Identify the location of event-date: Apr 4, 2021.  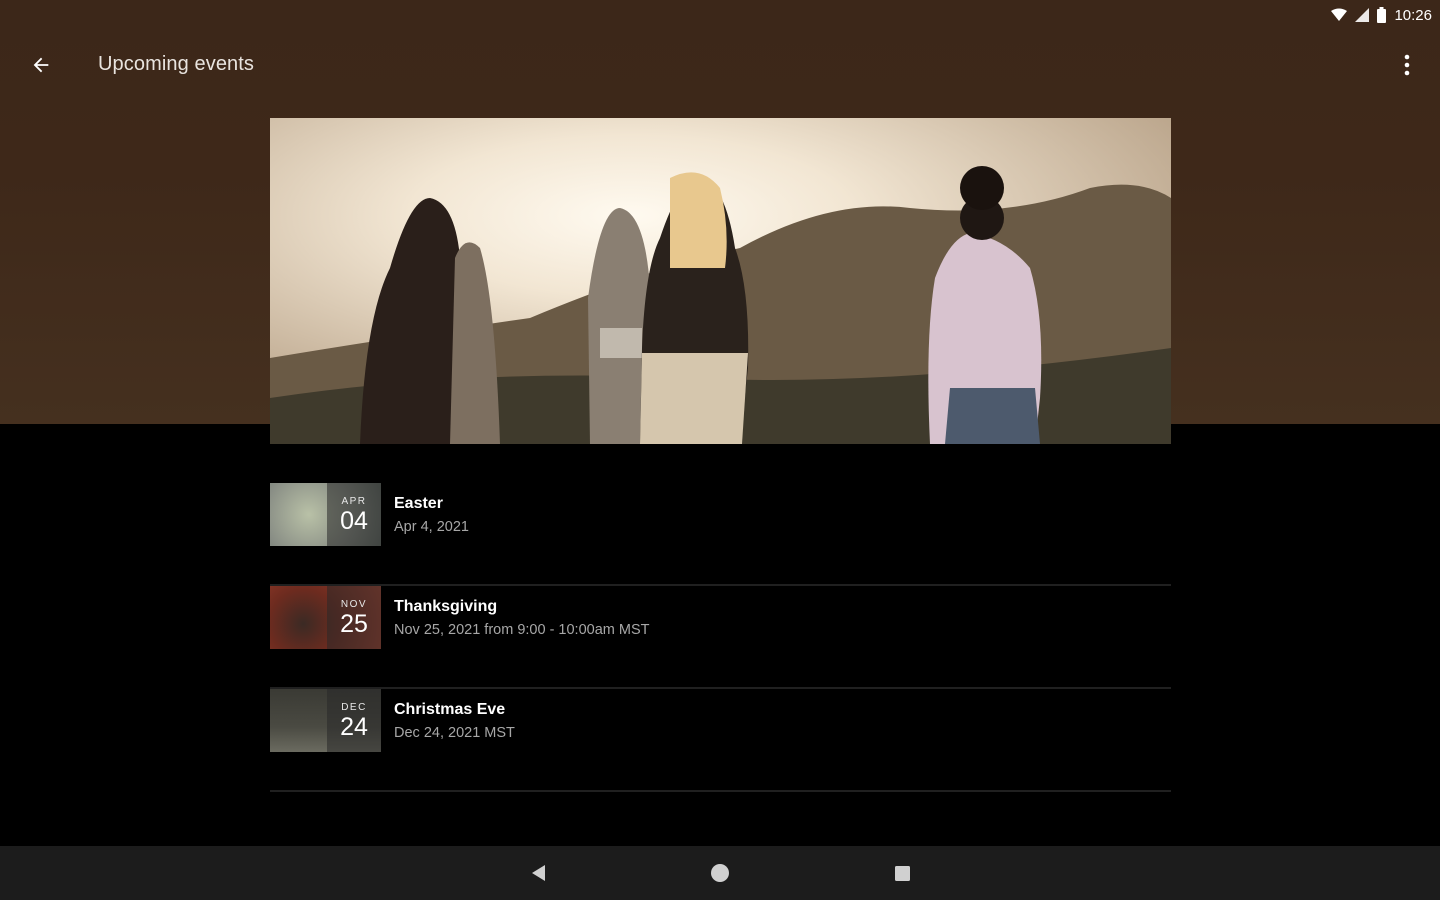
(431, 527).